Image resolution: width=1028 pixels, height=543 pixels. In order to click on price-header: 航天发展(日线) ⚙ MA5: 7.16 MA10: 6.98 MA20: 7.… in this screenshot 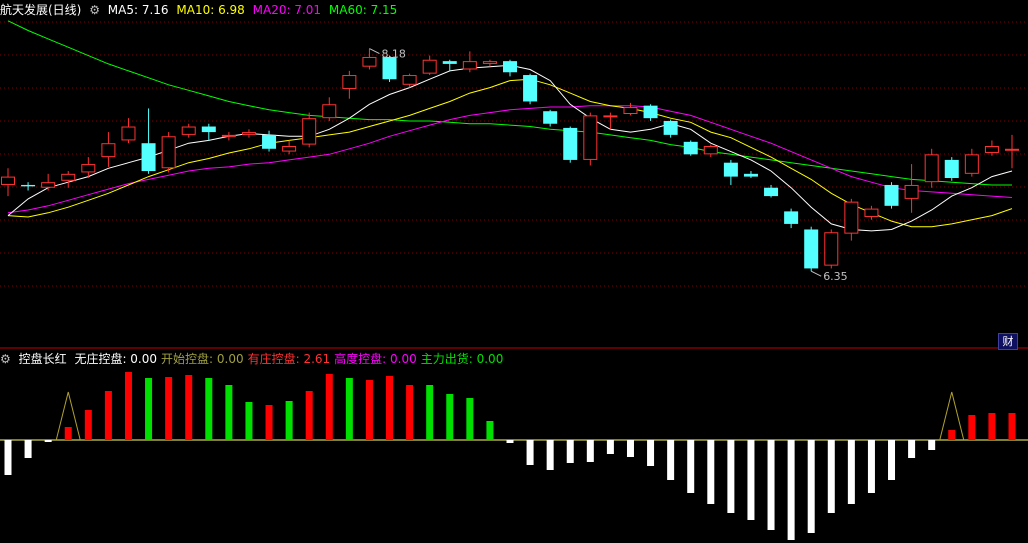, I will do `click(200, 9)`.